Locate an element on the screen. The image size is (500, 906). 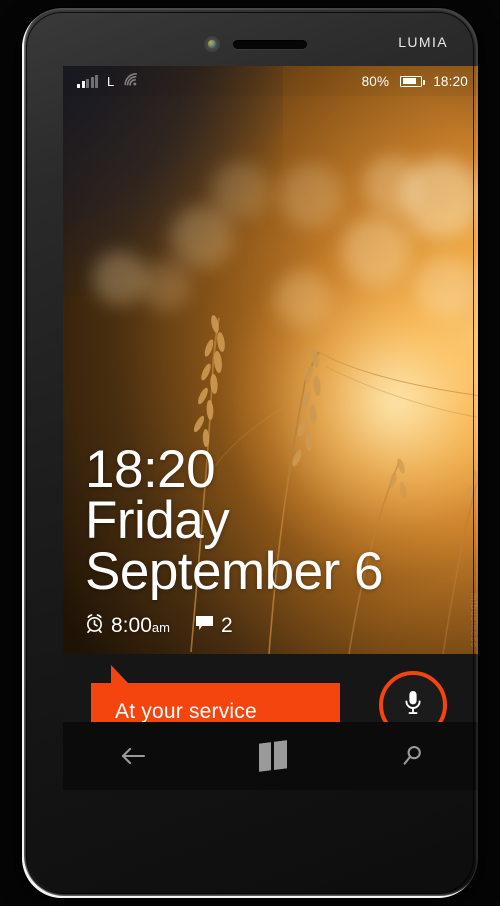
search-icon is located at coordinates (412, 756).